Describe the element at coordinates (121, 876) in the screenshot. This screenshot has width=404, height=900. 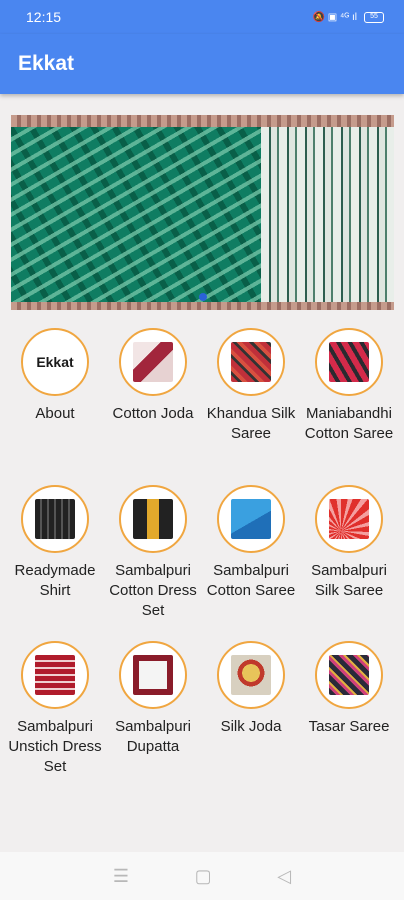
I see `recents-button: ☰` at that location.